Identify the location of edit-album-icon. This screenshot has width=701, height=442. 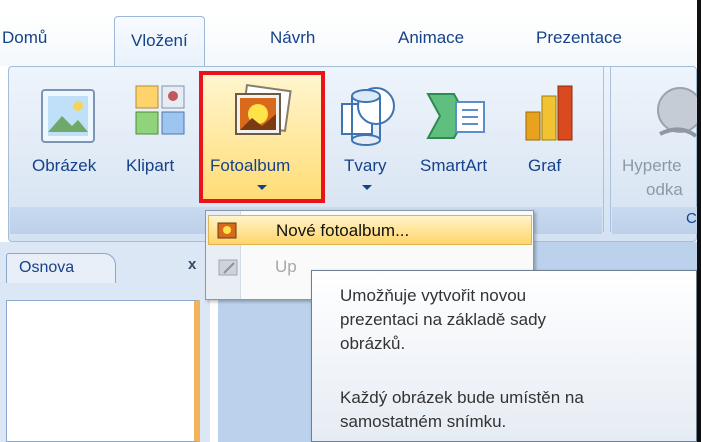
(228, 267).